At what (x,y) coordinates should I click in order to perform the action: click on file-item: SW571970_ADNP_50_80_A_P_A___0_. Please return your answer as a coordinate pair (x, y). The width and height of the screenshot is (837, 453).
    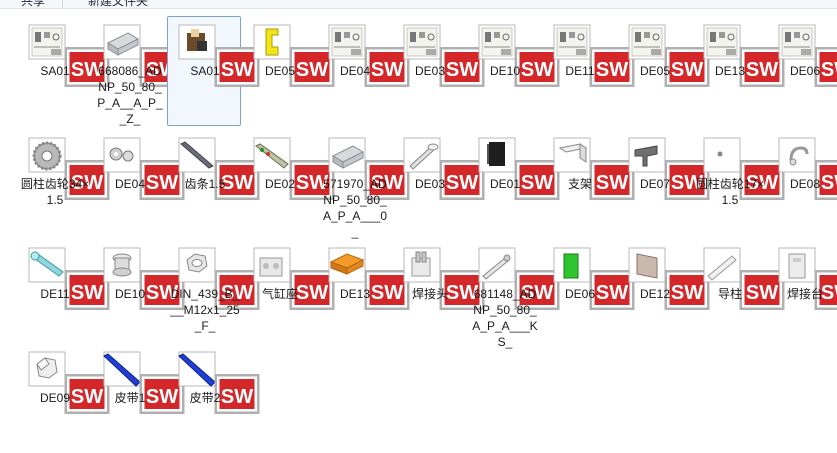
    Looking at the image, I should click on (354, 184).